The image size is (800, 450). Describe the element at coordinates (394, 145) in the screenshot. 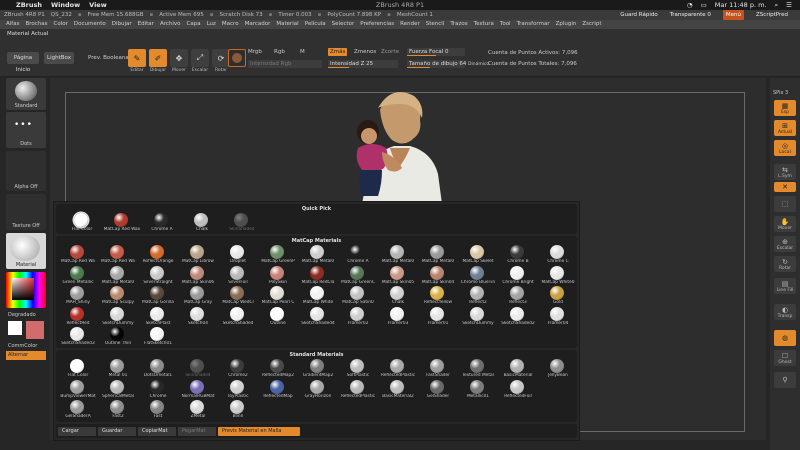

I see `sculpture-model` at that location.